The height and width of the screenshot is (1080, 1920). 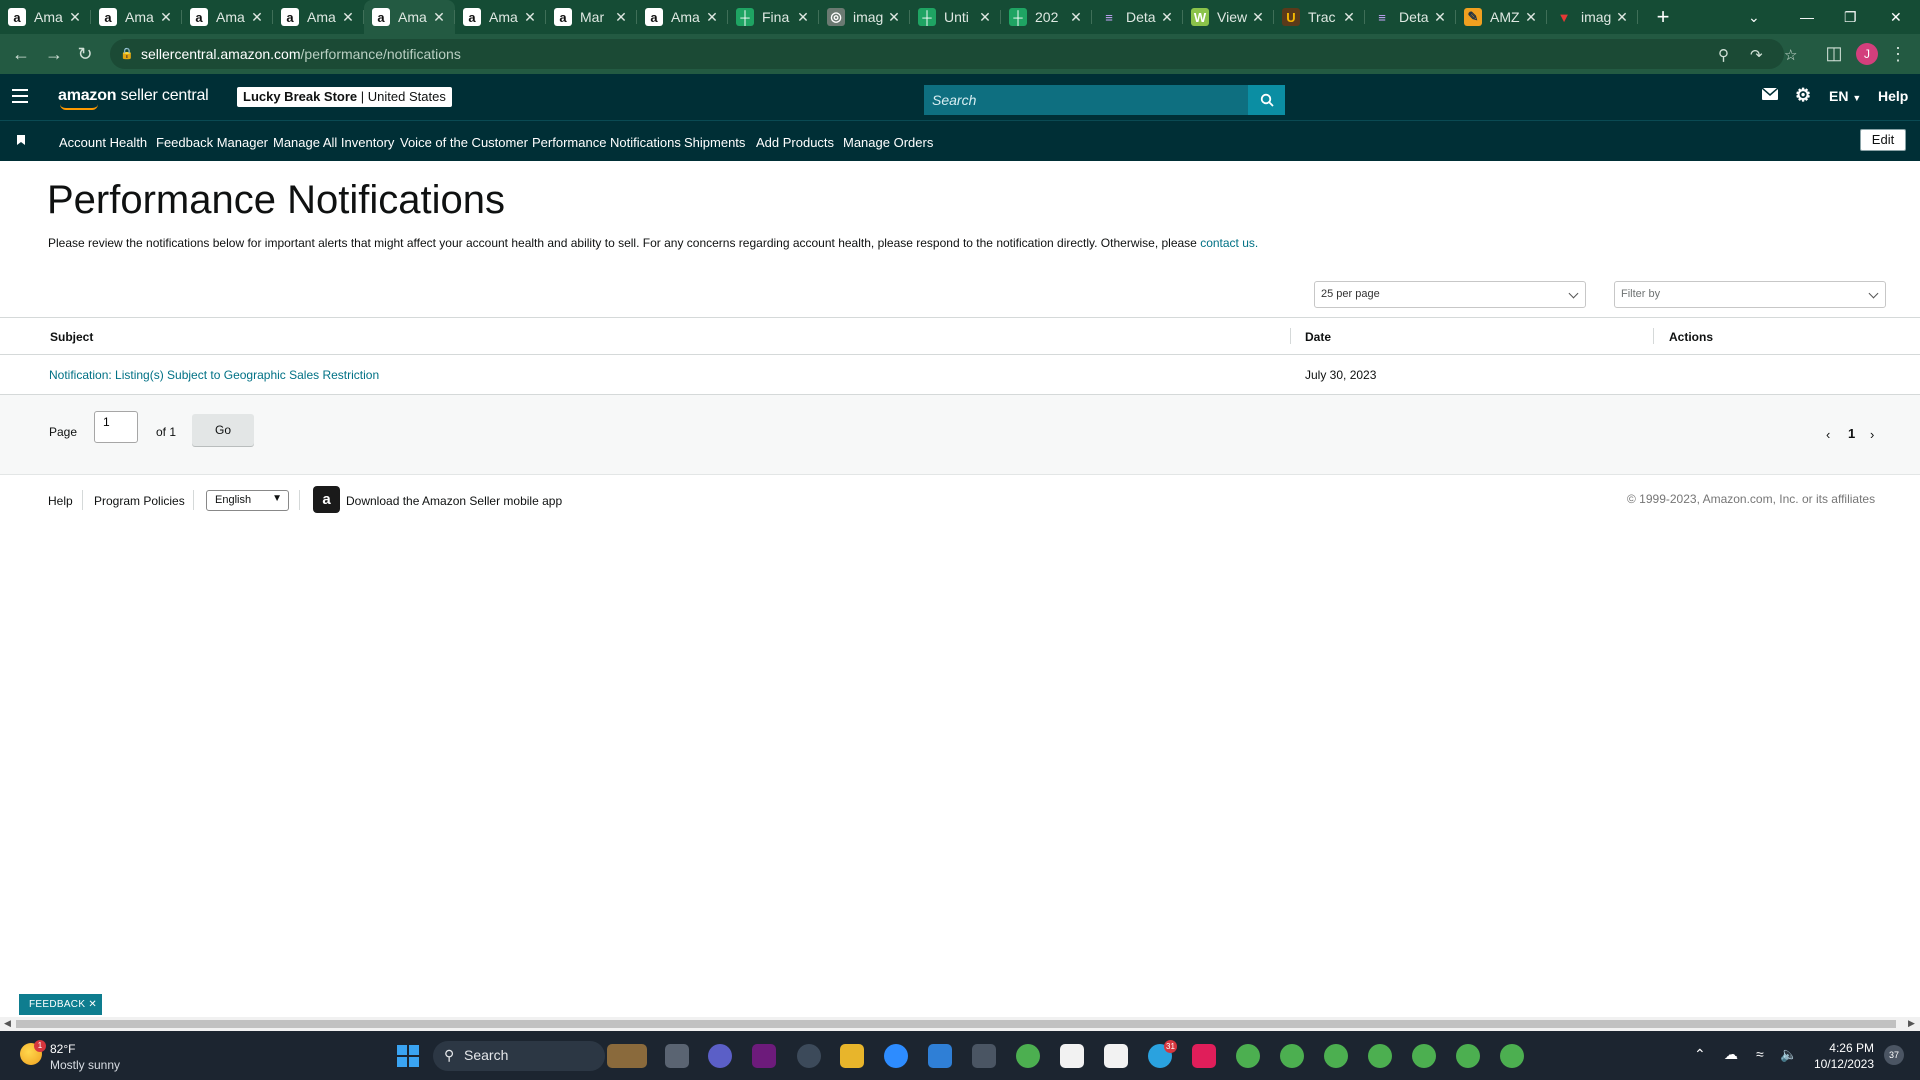 I want to click on new-tab-icon: +, so click(x=1663, y=17).